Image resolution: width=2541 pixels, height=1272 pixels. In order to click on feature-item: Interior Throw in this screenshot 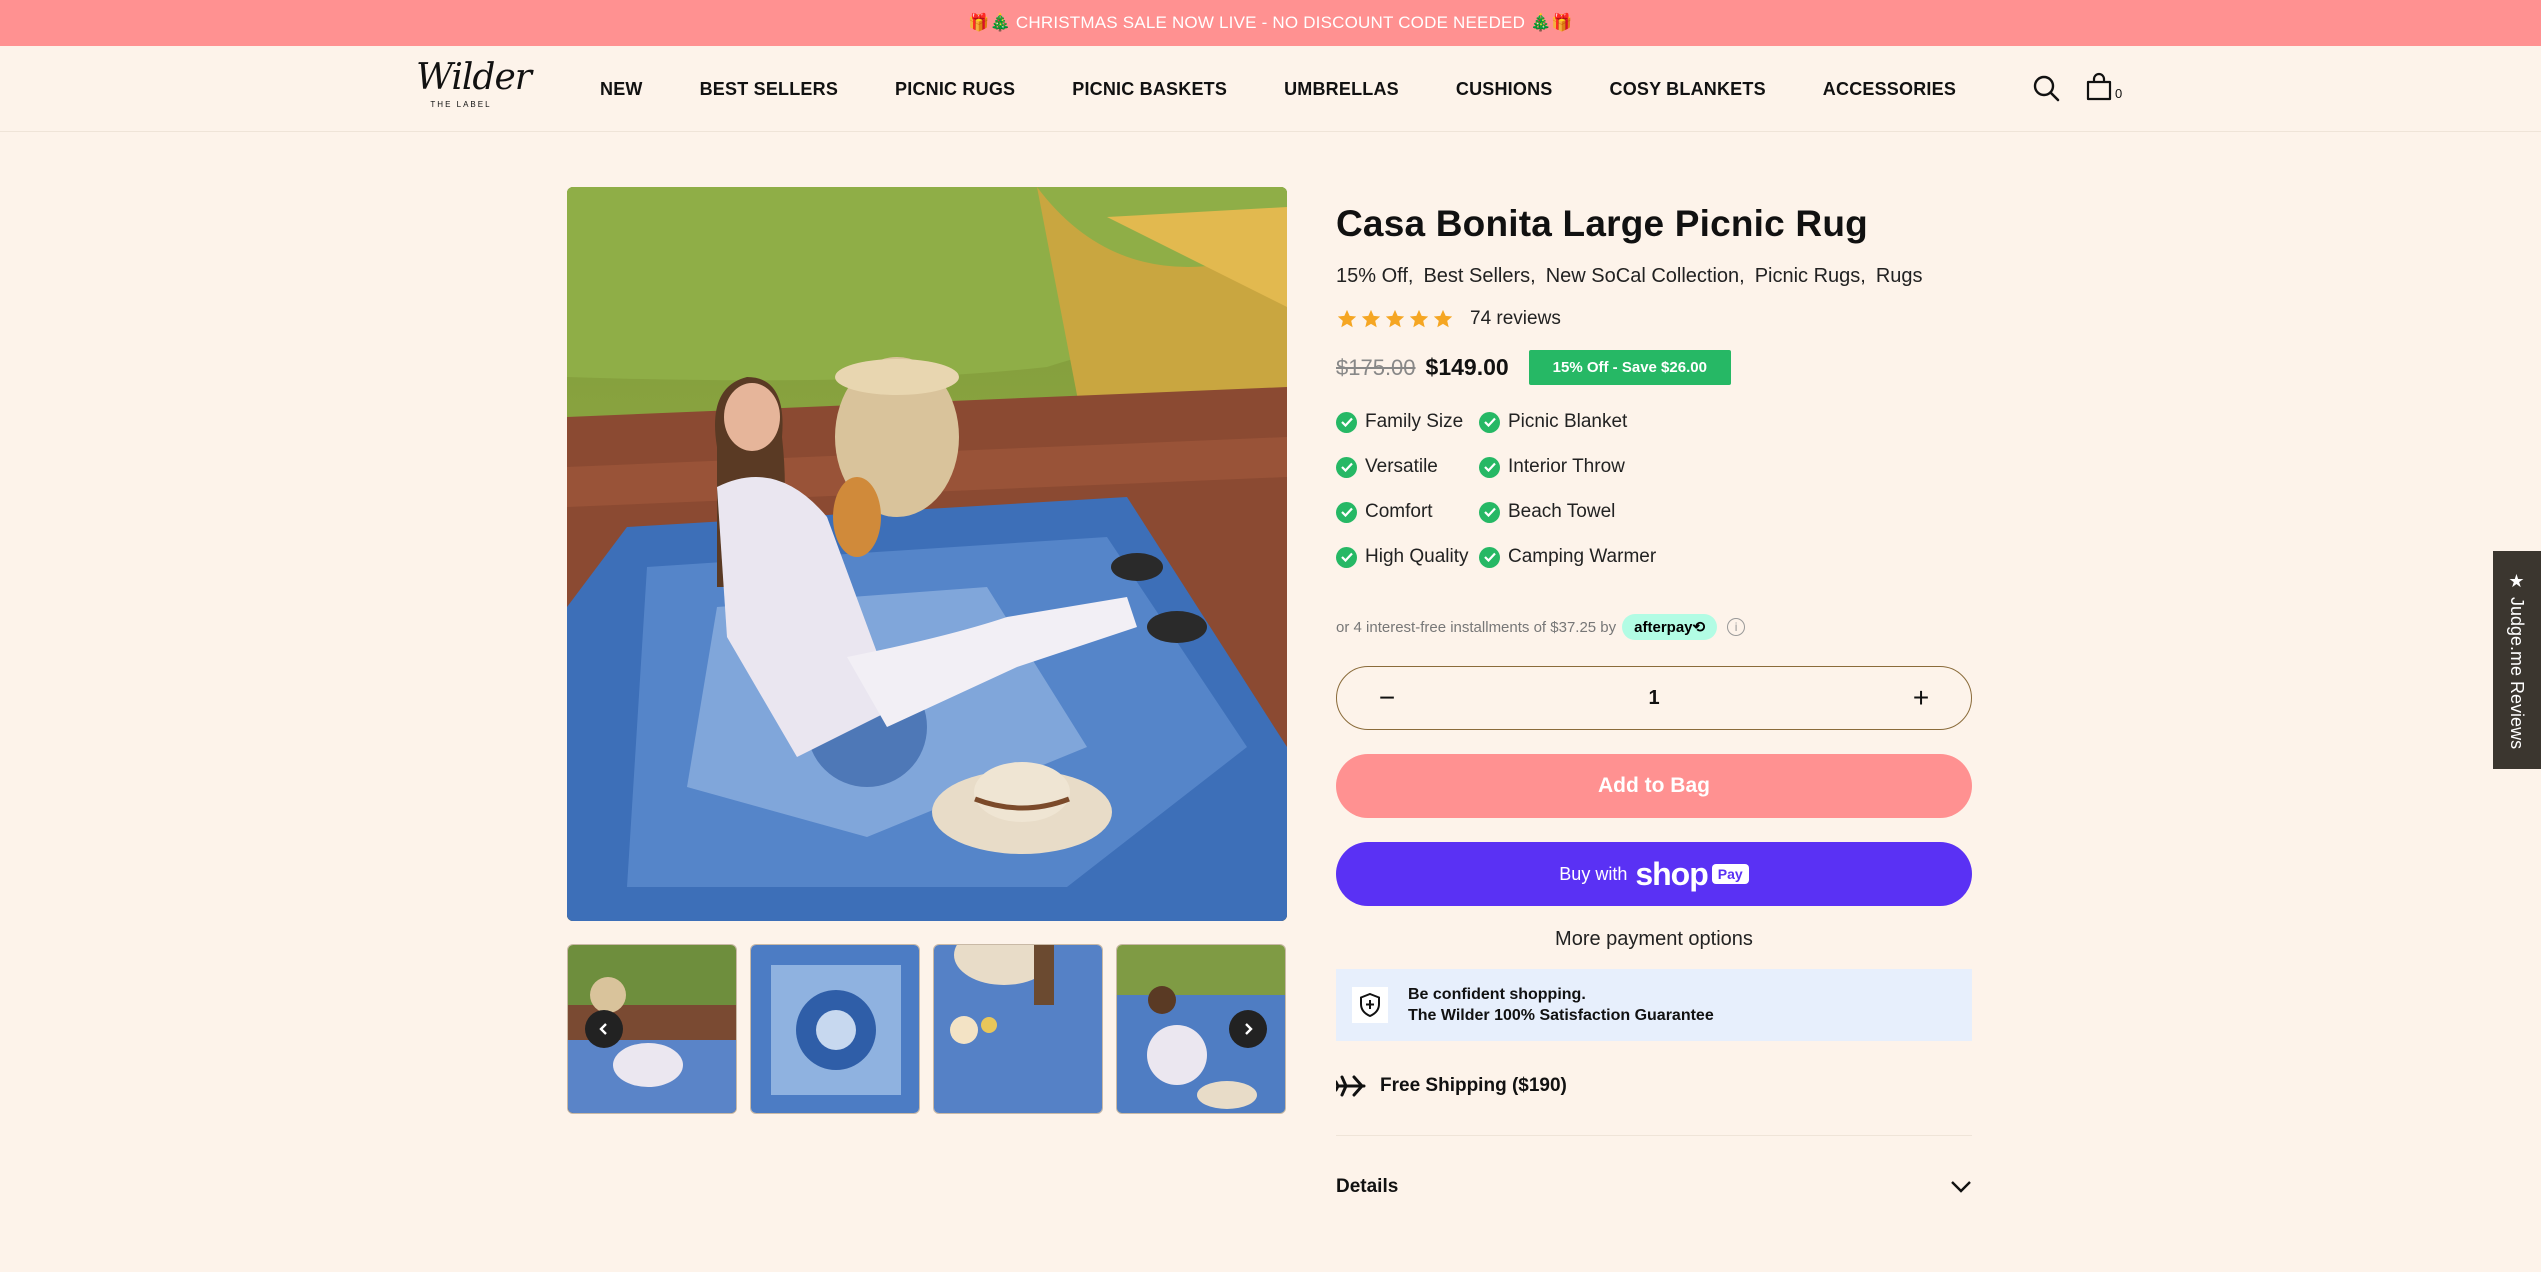, I will do `click(1579, 467)`.